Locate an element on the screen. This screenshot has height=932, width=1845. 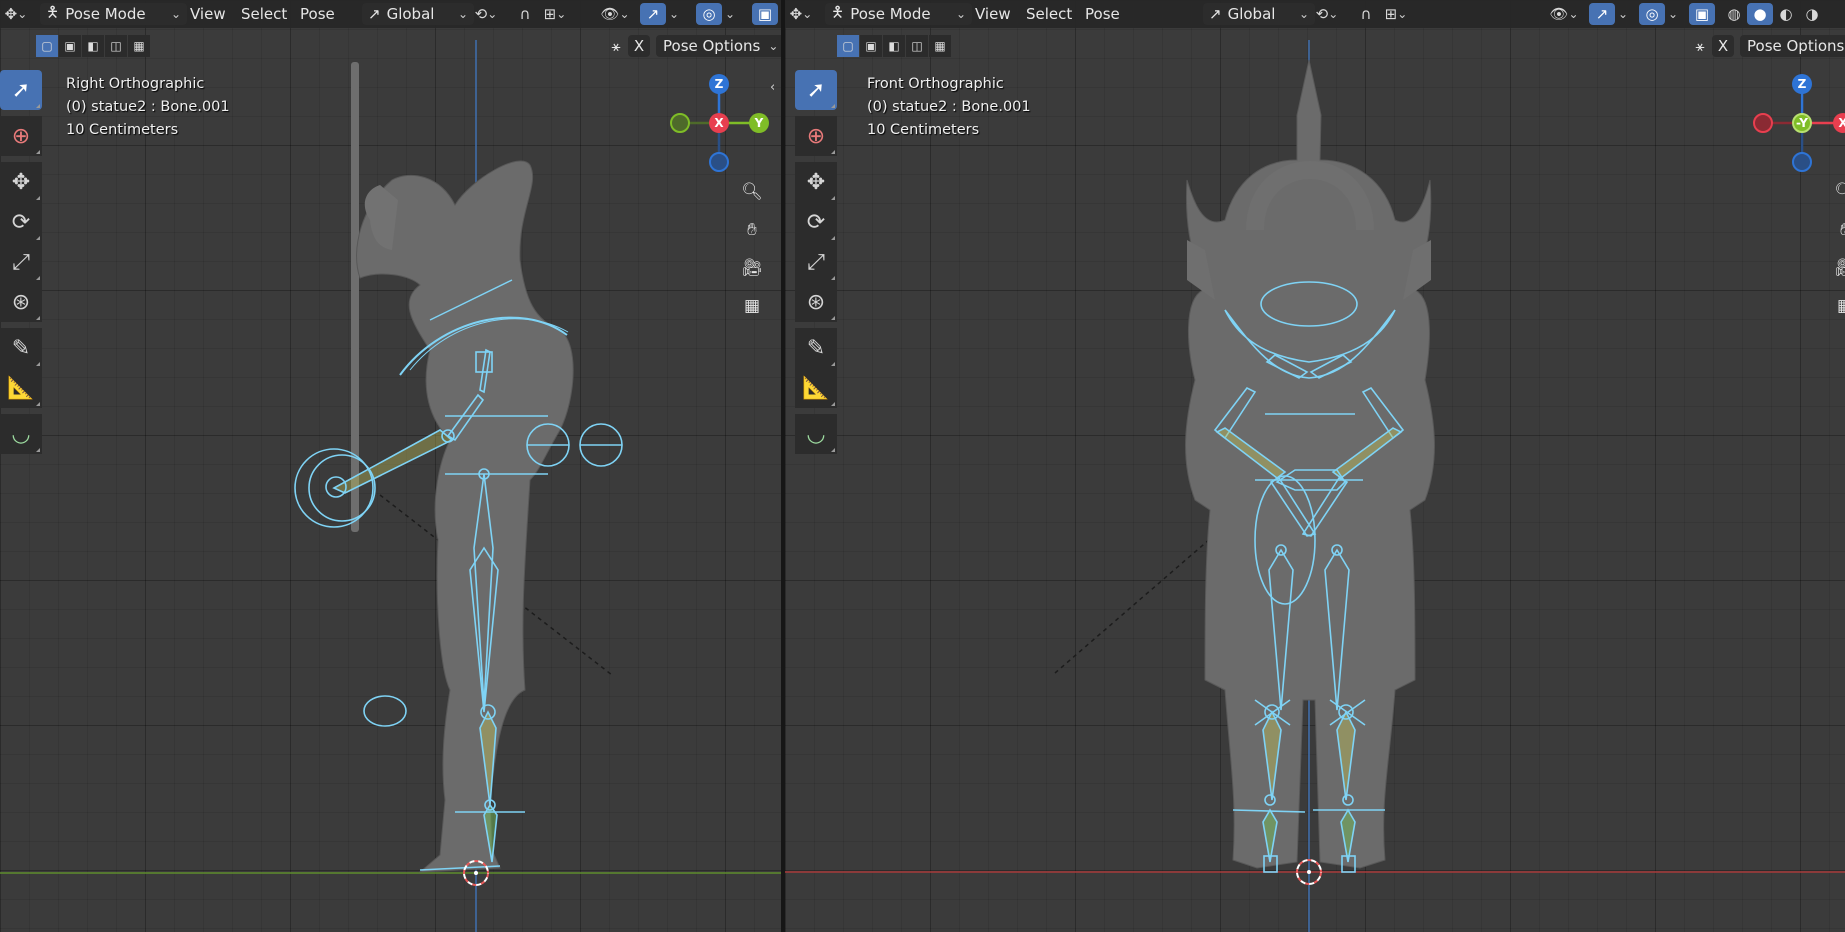
navigation-gizmo: Z -Y X is located at coordinates (1796, 127).